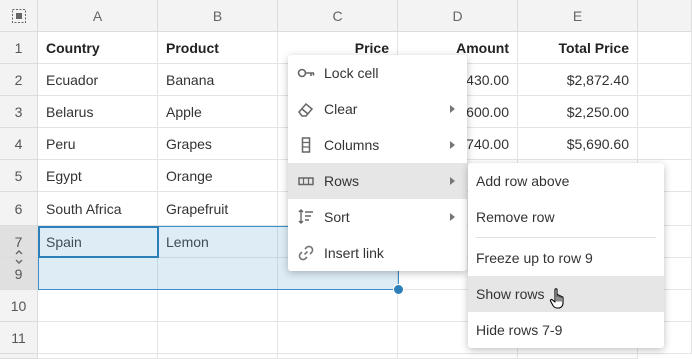 The image size is (692, 359). What do you see at coordinates (19, 48) in the screenshot?
I see `row-header: 1` at bounding box center [19, 48].